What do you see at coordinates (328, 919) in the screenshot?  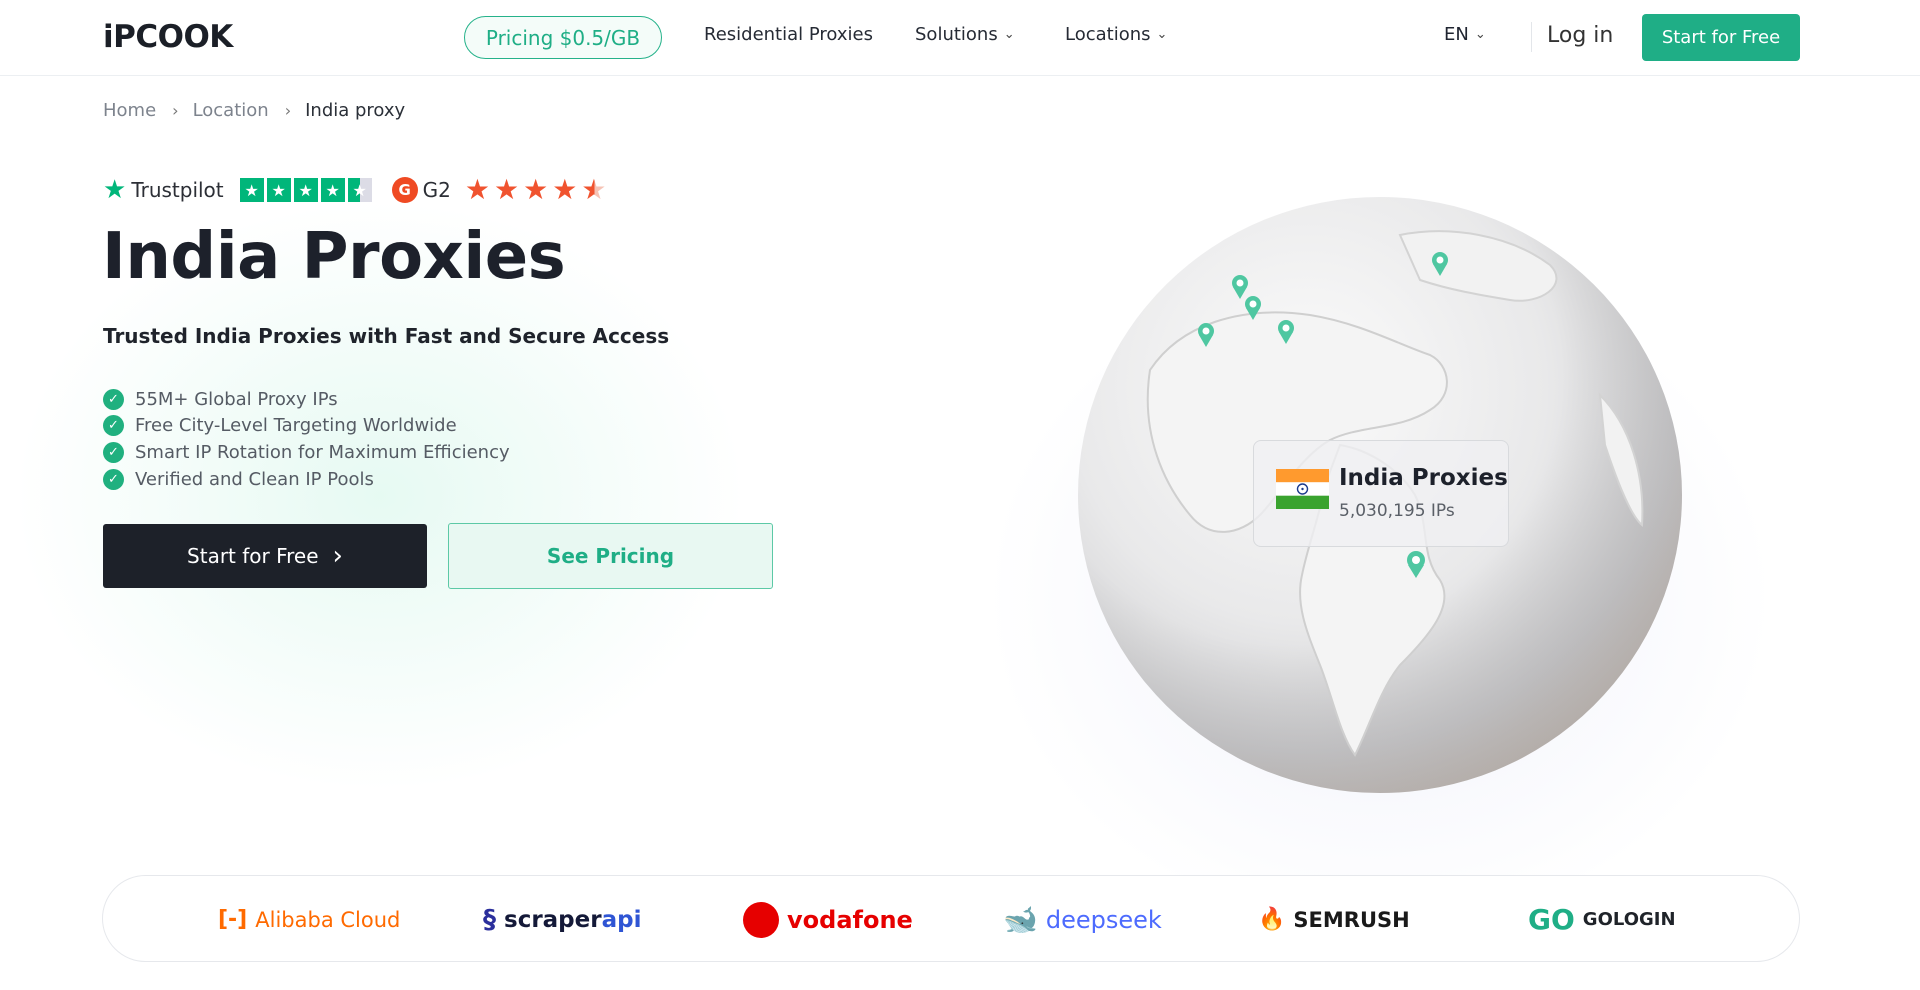 I see `alibaba-cloud-text: Alibaba Cloud` at bounding box center [328, 919].